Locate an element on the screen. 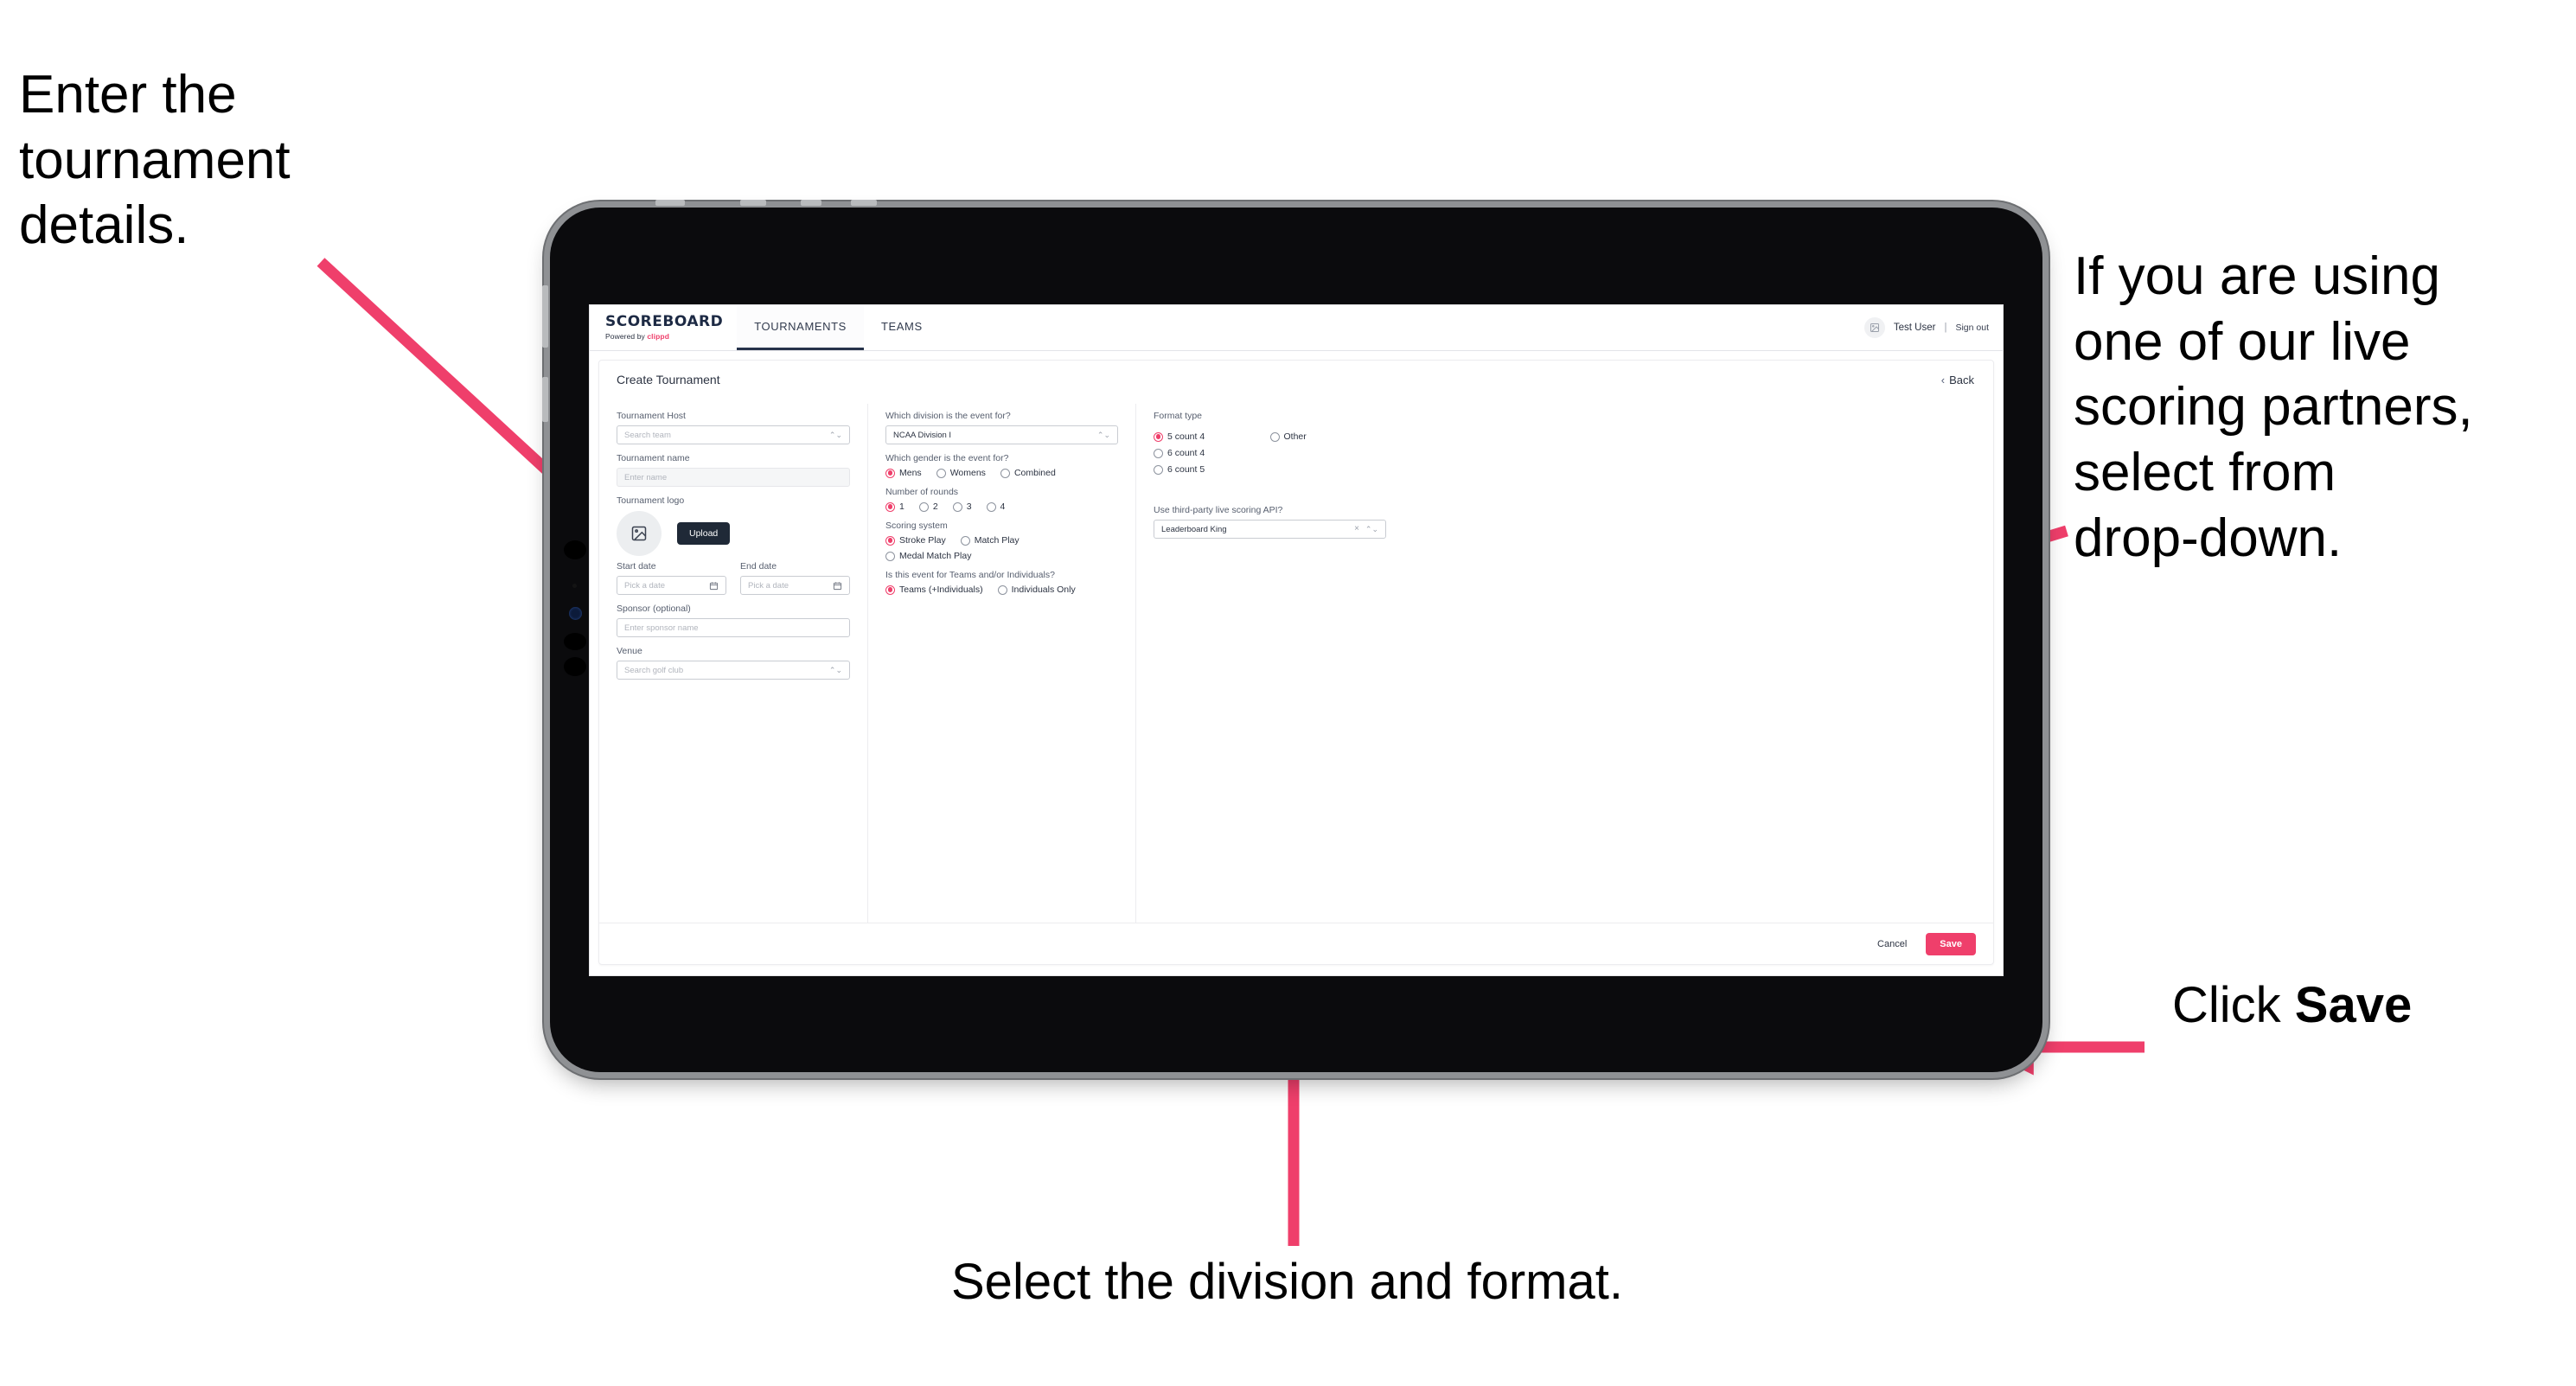 The image size is (2576, 1386). brand-name: SCOREBOARD is located at coordinates (664, 321).